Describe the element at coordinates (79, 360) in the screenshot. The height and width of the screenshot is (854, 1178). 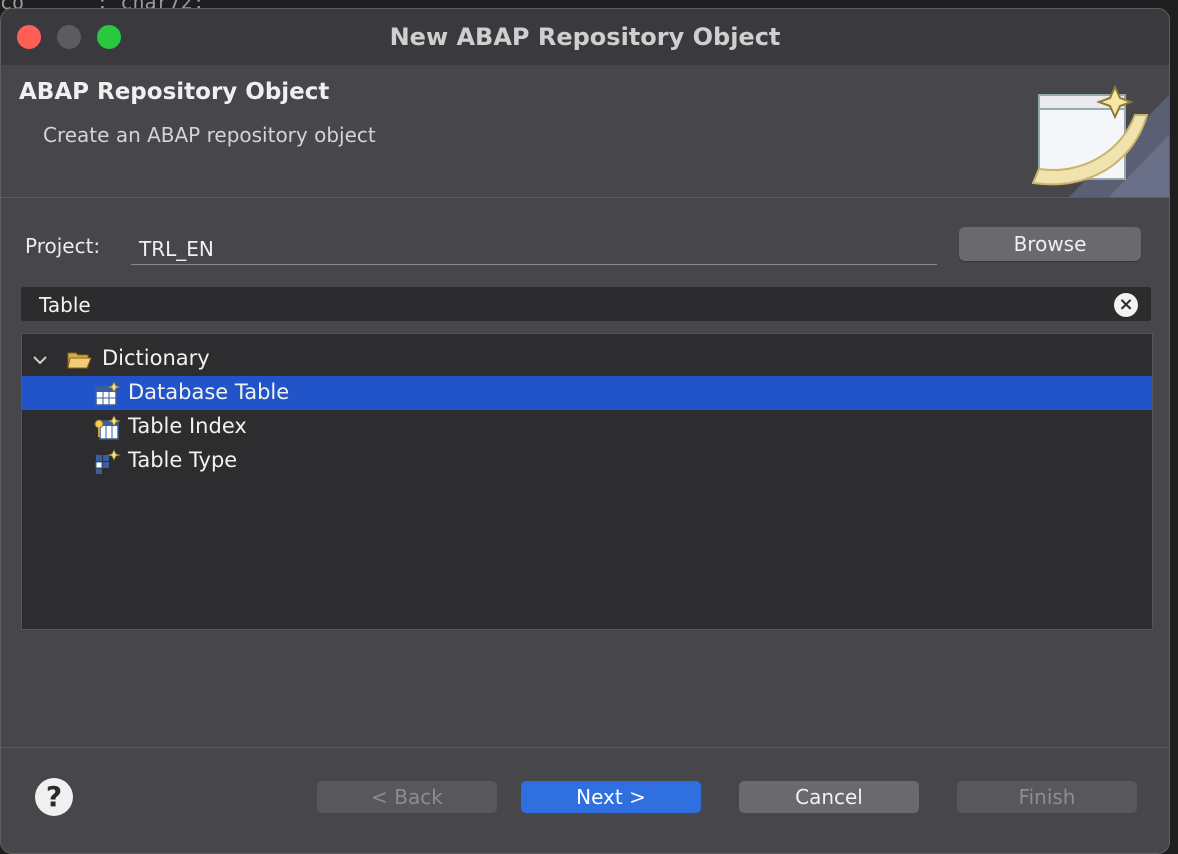
I see `folder-open-icon` at that location.